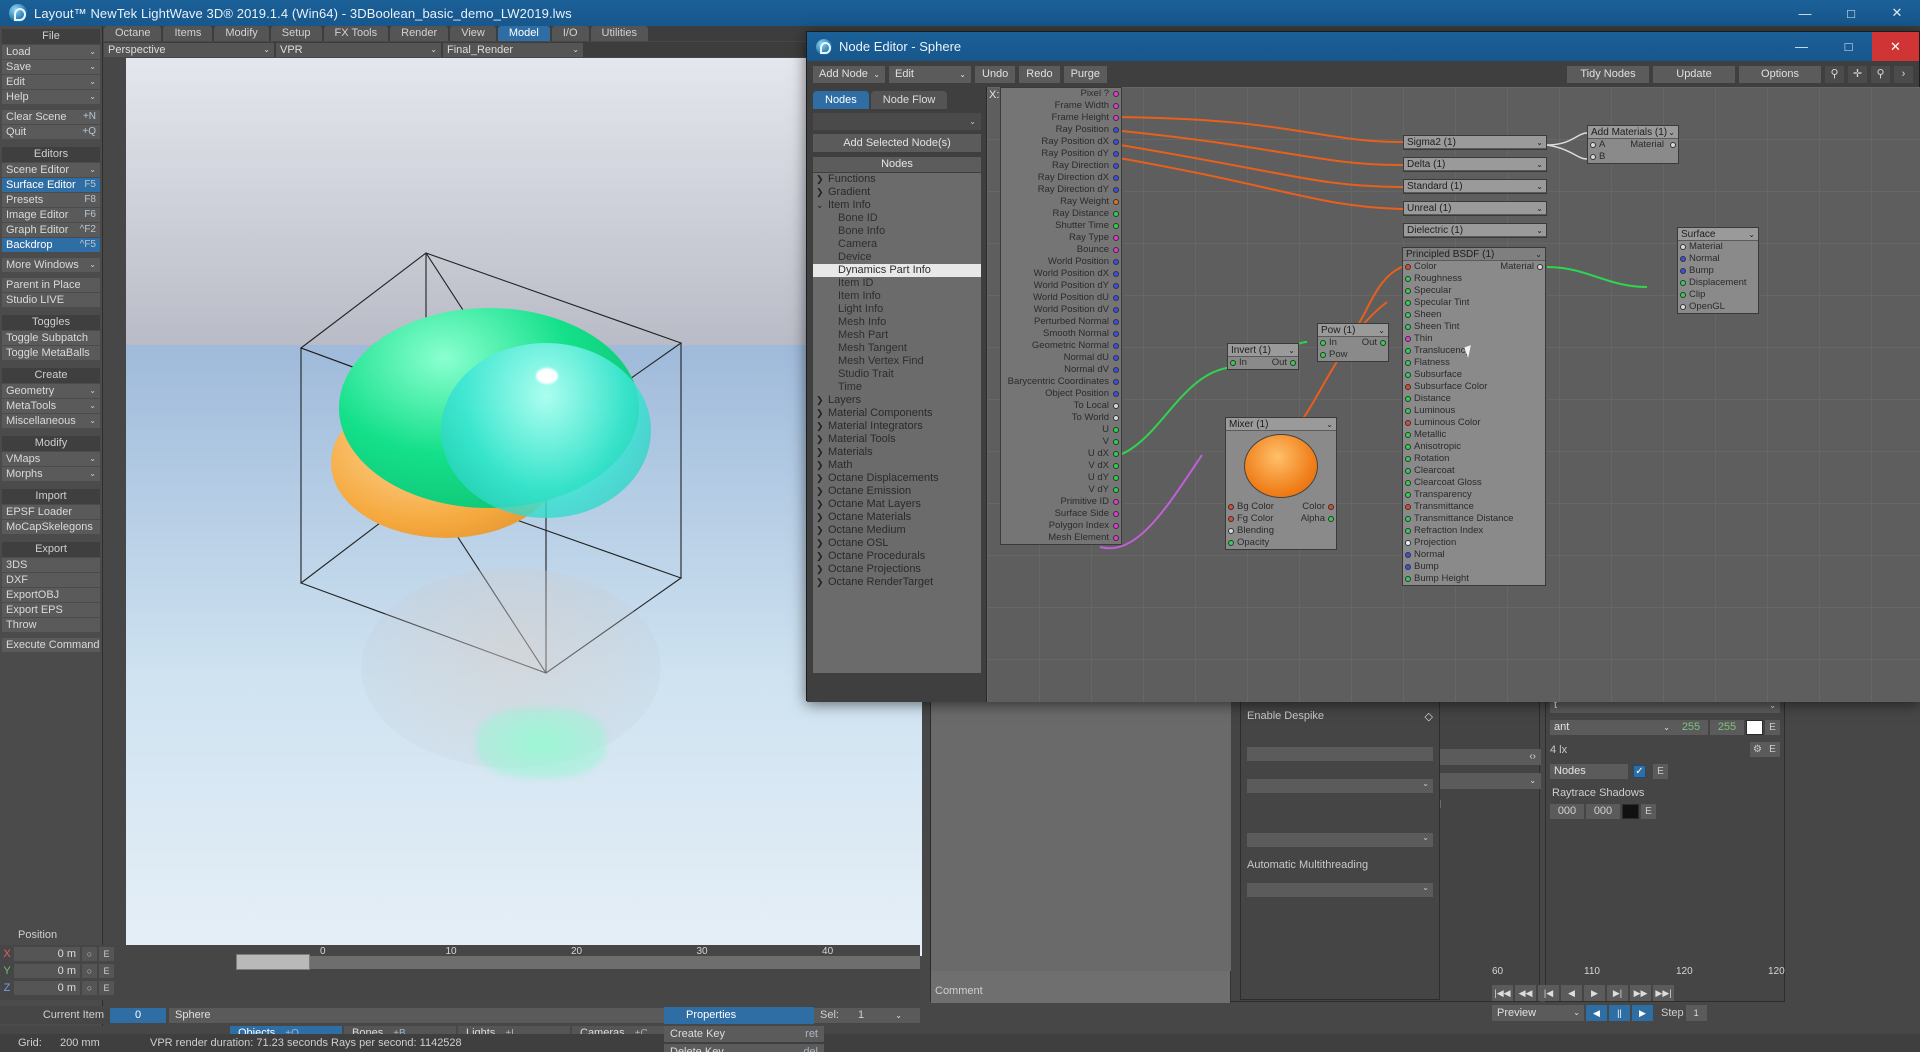 This screenshot has width=1920, height=1052. I want to click on principled-port-sheen: Sheen, so click(1474, 315).